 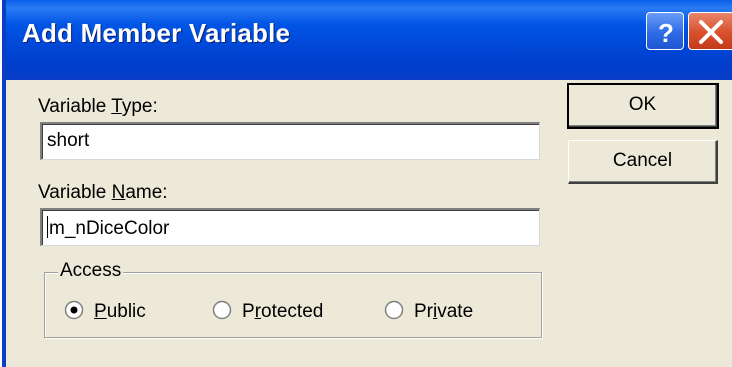 I want to click on radio-private-label: Private, so click(x=444, y=311).